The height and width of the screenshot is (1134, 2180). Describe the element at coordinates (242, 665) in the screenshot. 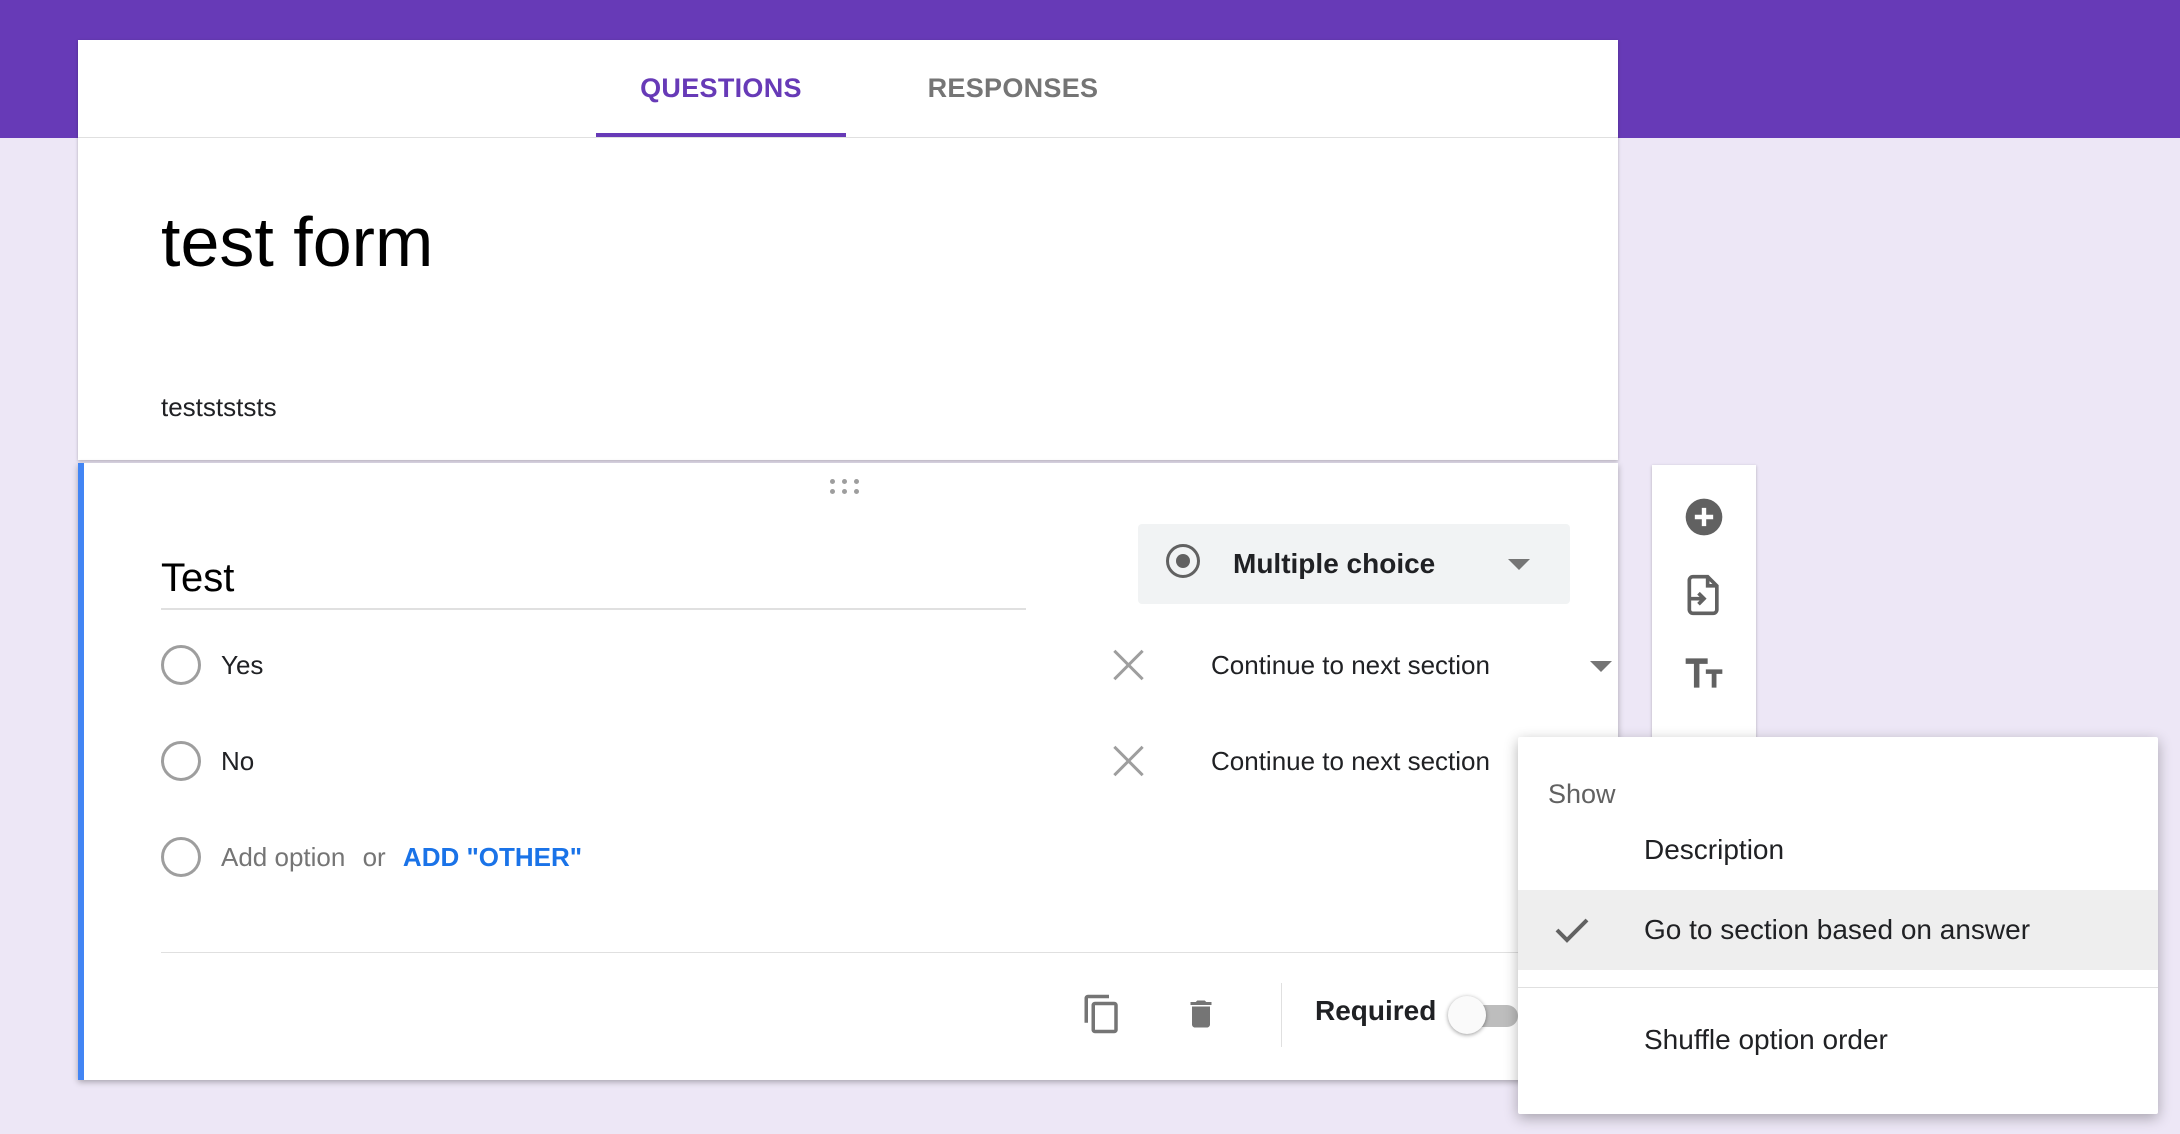

I see `option-label: Yes` at that location.